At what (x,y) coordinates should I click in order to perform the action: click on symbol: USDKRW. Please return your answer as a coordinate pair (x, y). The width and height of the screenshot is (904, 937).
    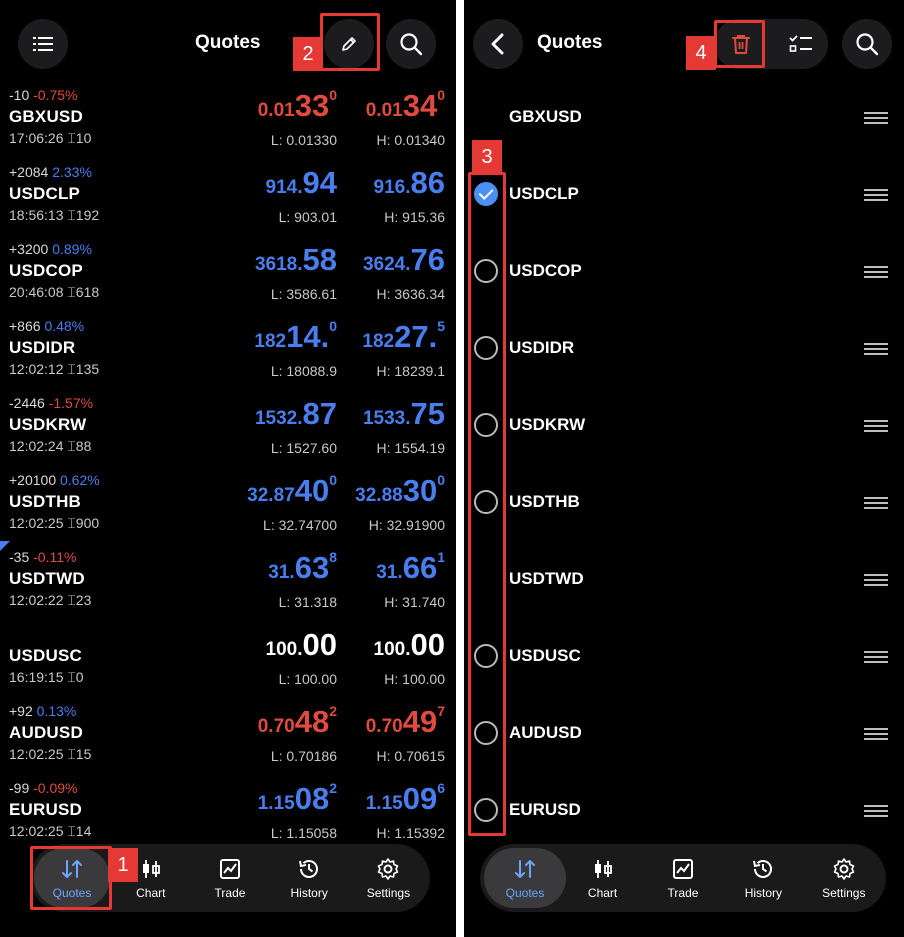
    Looking at the image, I should click on (48, 424).